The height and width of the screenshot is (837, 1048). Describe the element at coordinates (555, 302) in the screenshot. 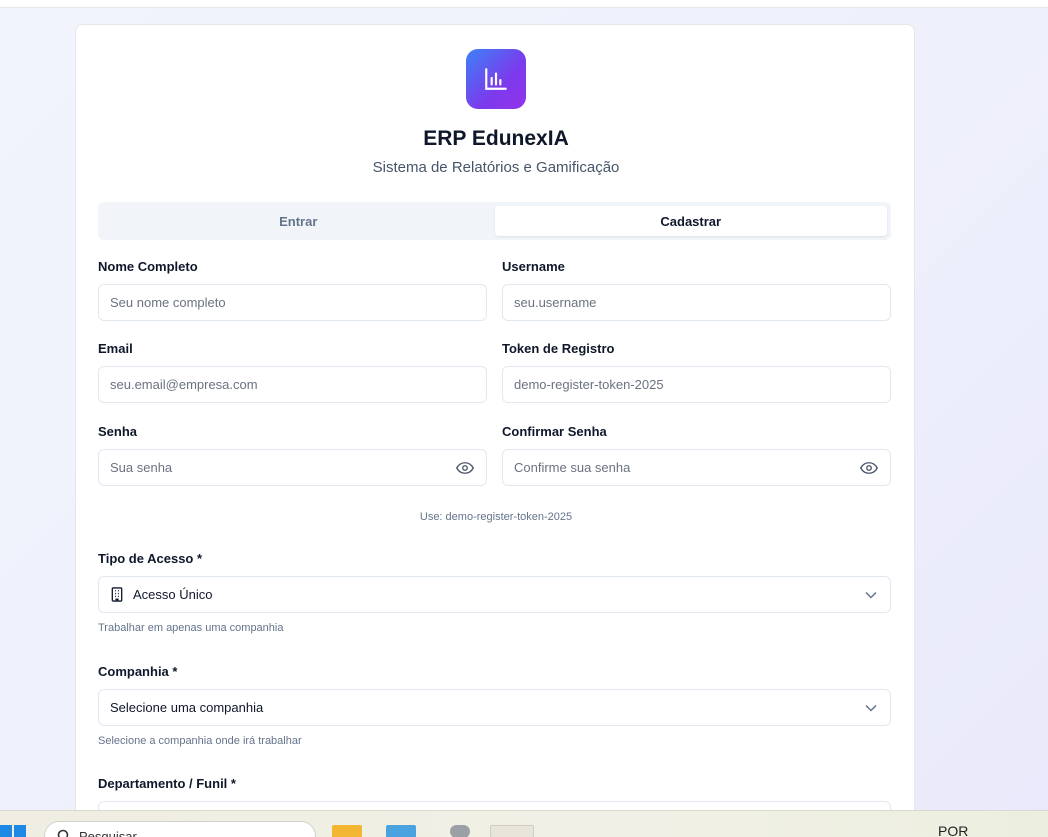

I see `username-placeholder: seu.username` at that location.